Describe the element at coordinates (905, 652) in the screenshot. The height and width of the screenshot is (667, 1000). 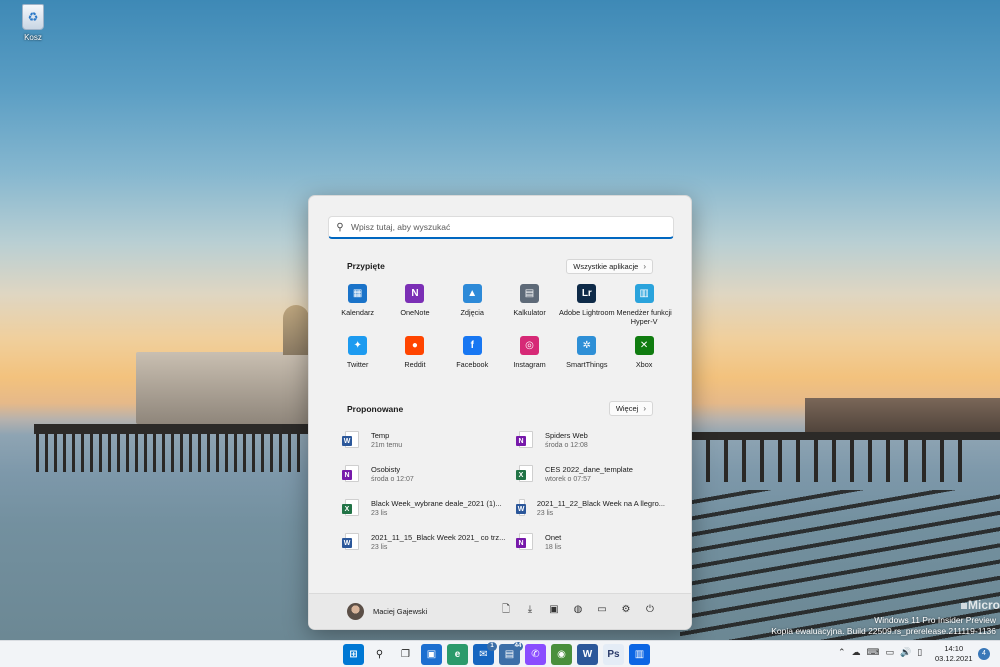
I see `volume-icon: 🔊` at that location.